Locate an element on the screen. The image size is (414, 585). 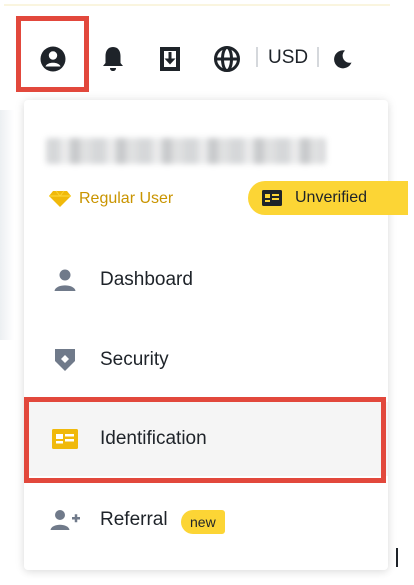
download-icon is located at coordinates (170, 59).